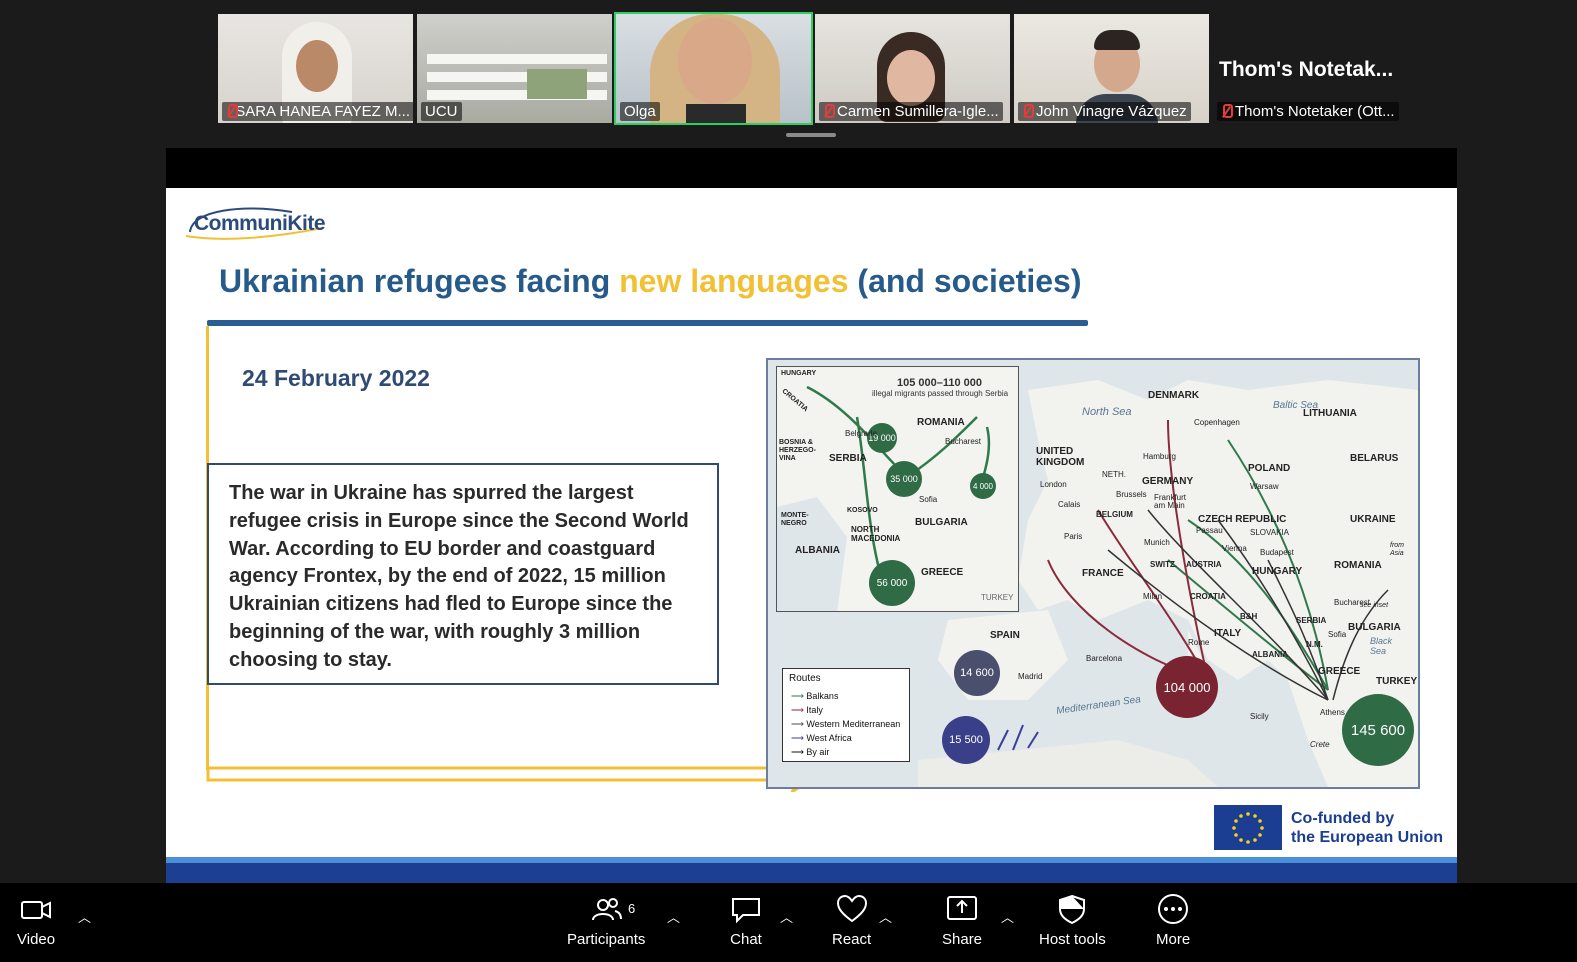 Image resolution: width=1577 pixels, height=962 pixels. What do you see at coordinates (941, 522) in the screenshot?
I see `map-label: BULGARIA` at bounding box center [941, 522].